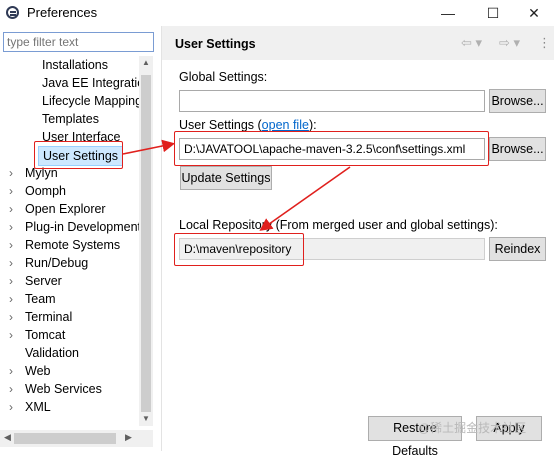  What do you see at coordinates (236, 185) in the screenshot?
I see `annotation-arrows` at bounding box center [236, 185].